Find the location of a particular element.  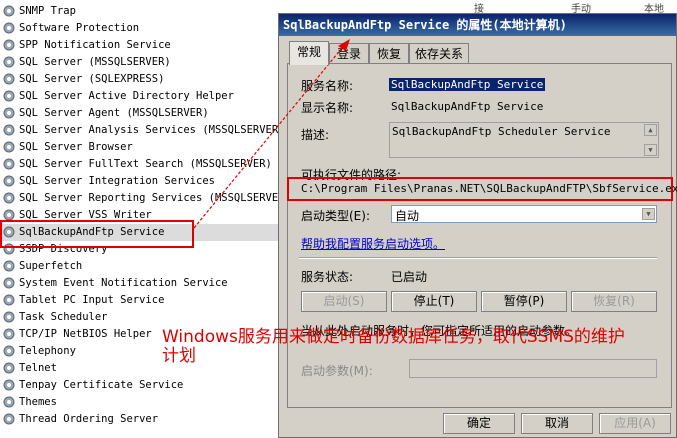

service-name: Themes is located at coordinates (38, 402).